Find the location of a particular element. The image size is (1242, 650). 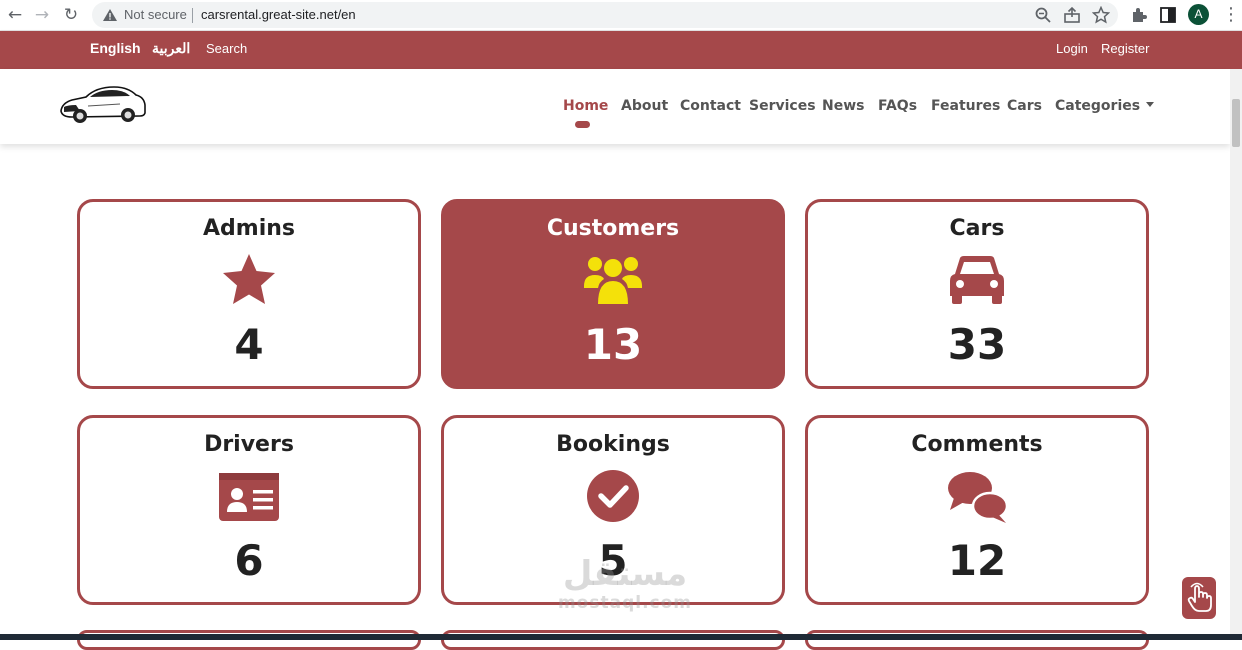

stat-title: Comments is located at coordinates (977, 444).